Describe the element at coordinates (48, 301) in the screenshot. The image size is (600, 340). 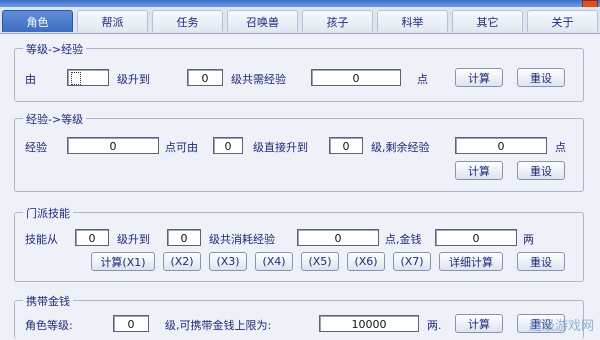
I see `group-carry-money-label: 携带金钱` at that location.